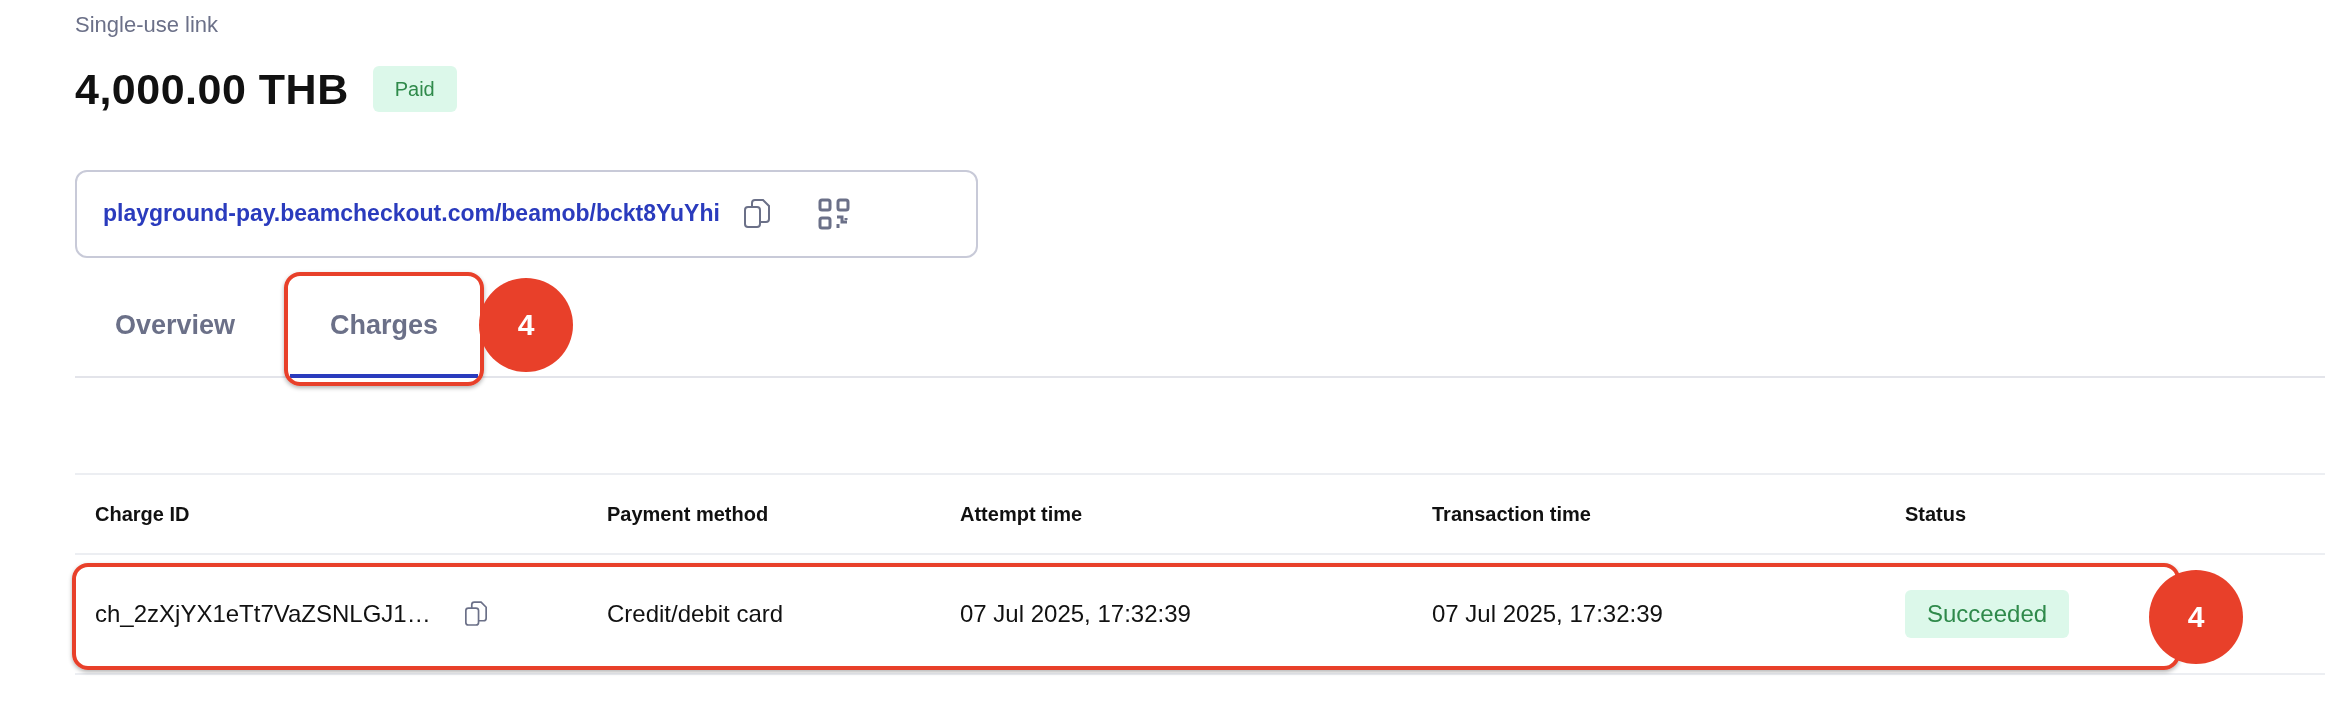 The height and width of the screenshot is (720, 2325). Describe the element at coordinates (414, 89) in the screenshot. I see `status-badge: Paid` at that location.